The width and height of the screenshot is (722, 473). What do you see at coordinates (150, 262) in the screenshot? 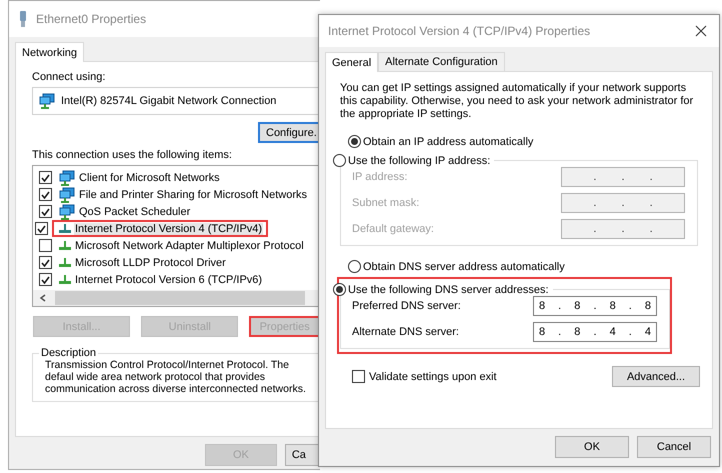
I see `list-item: Microsoft LLDP Protocol Driver` at bounding box center [150, 262].